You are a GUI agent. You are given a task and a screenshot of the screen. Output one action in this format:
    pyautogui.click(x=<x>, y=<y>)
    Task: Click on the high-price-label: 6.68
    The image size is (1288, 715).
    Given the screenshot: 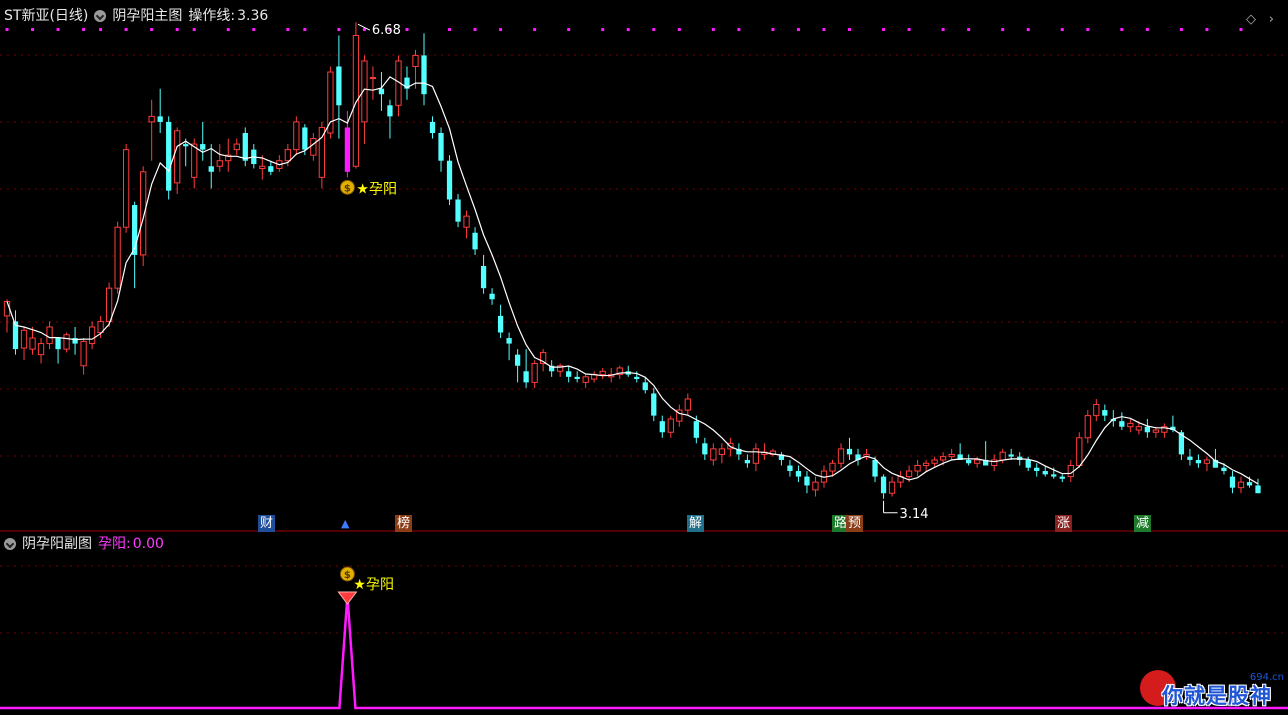 What is the action you would take?
    pyautogui.click(x=386, y=30)
    